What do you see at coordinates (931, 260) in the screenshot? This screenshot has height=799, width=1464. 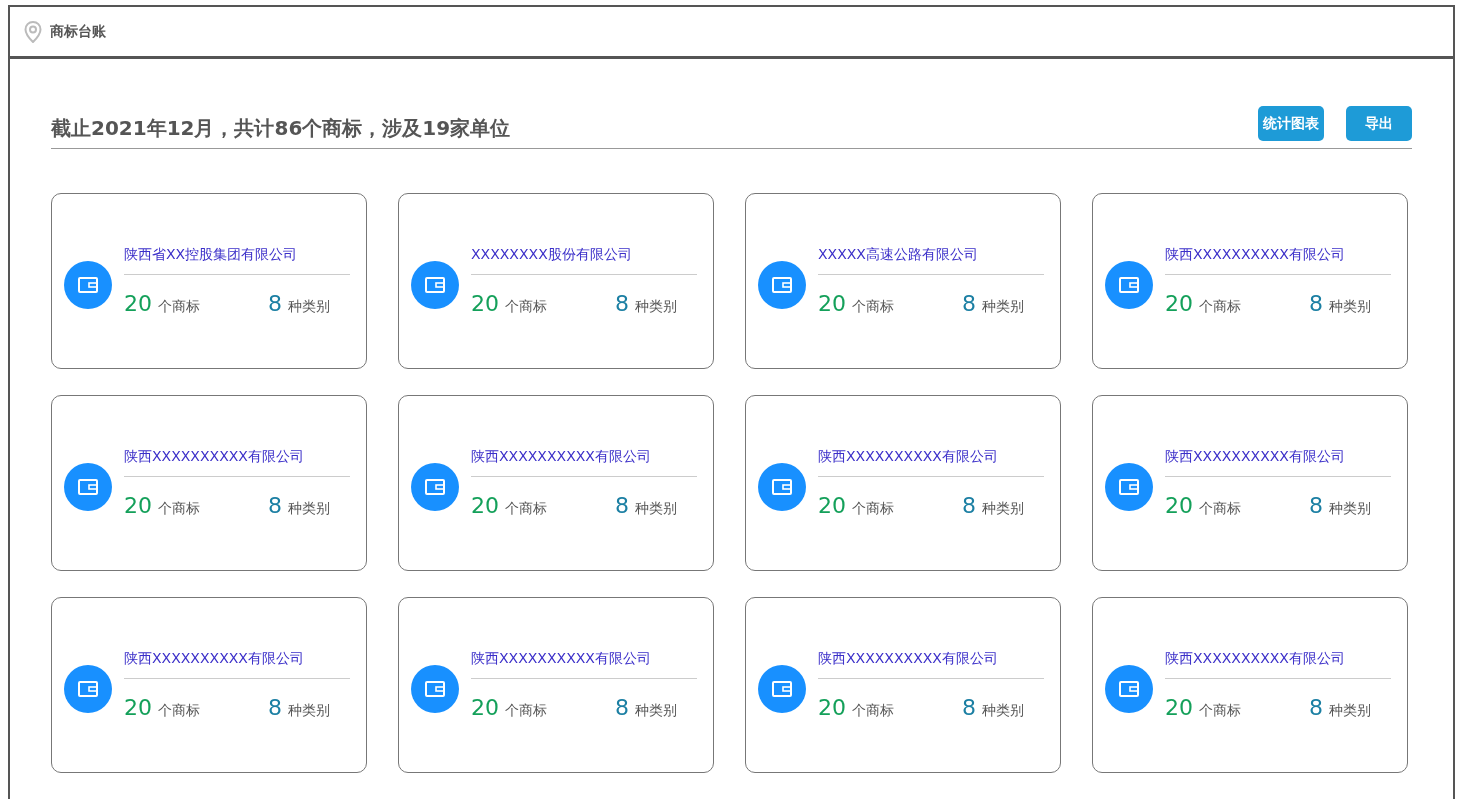 I see `company-name: XXXXX高速公路有限公司` at bounding box center [931, 260].